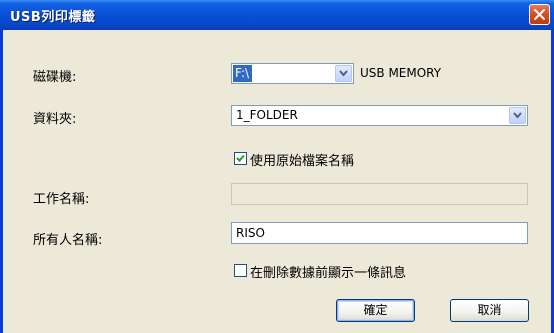 Image resolution: width=554 pixels, height=333 pixels. I want to click on owner-name-label: 所有人名稱:, so click(68, 240).